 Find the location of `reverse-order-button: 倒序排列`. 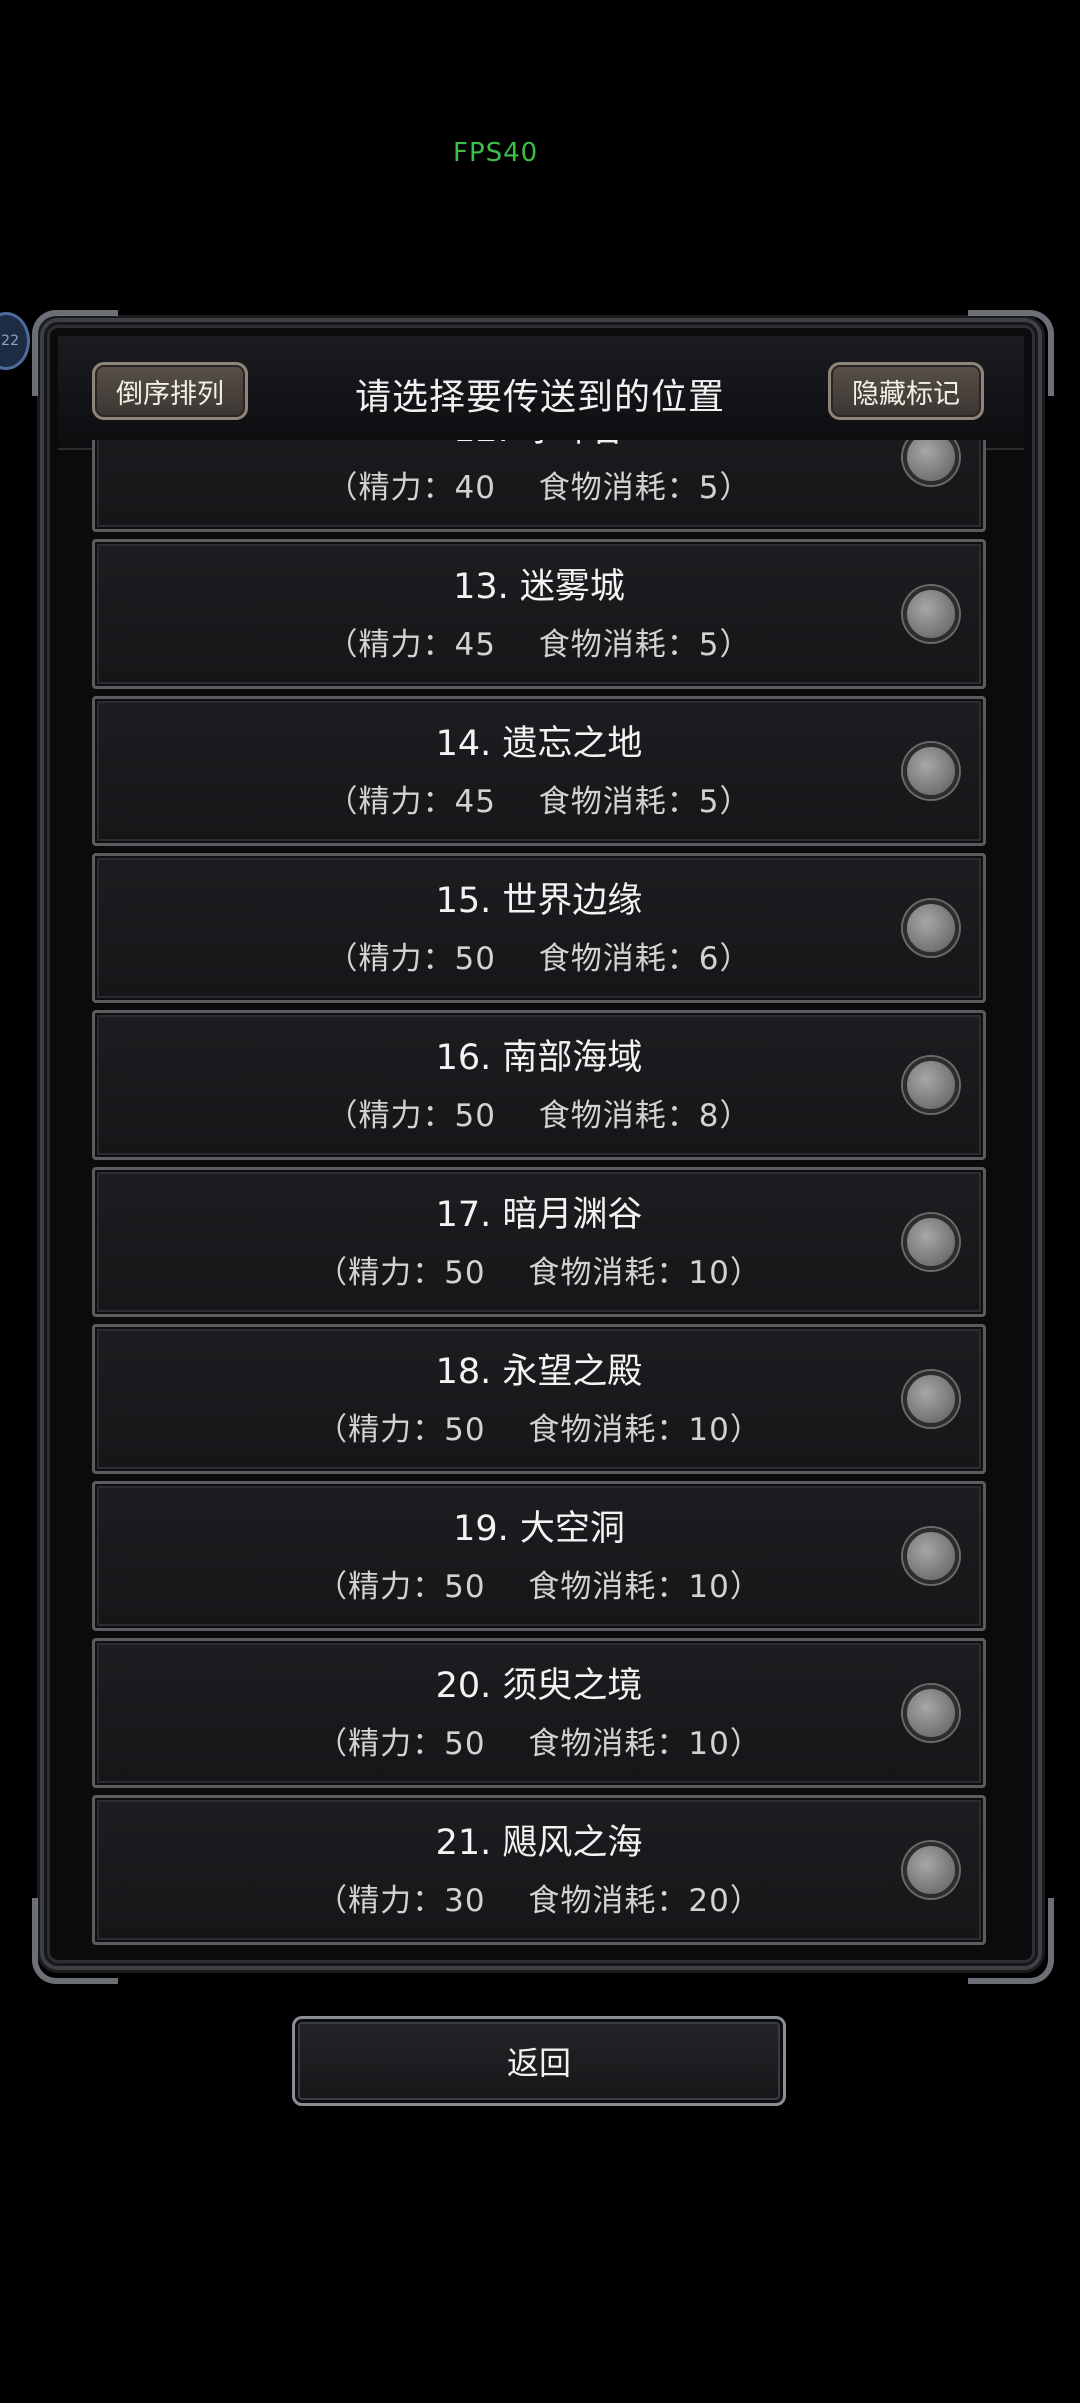

reverse-order-button: 倒序排列 is located at coordinates (170, 391).